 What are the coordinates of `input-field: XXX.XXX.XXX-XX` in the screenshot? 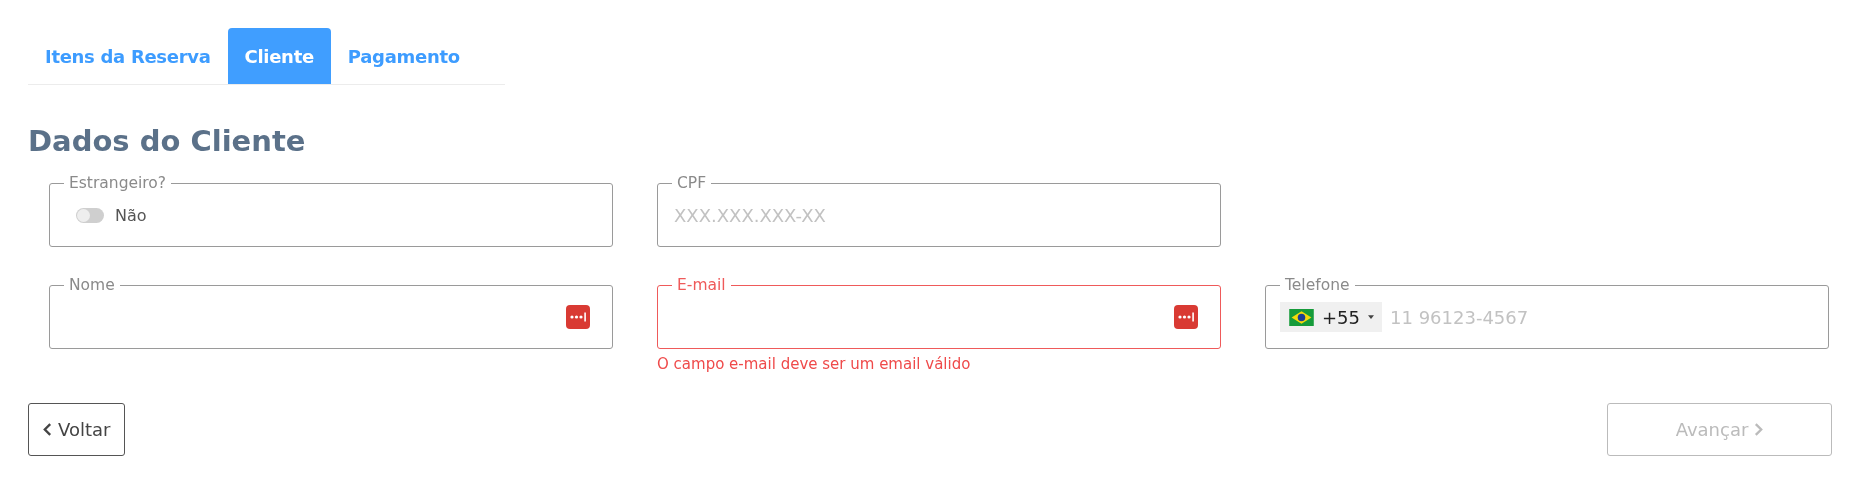 It's located at (939, 215).